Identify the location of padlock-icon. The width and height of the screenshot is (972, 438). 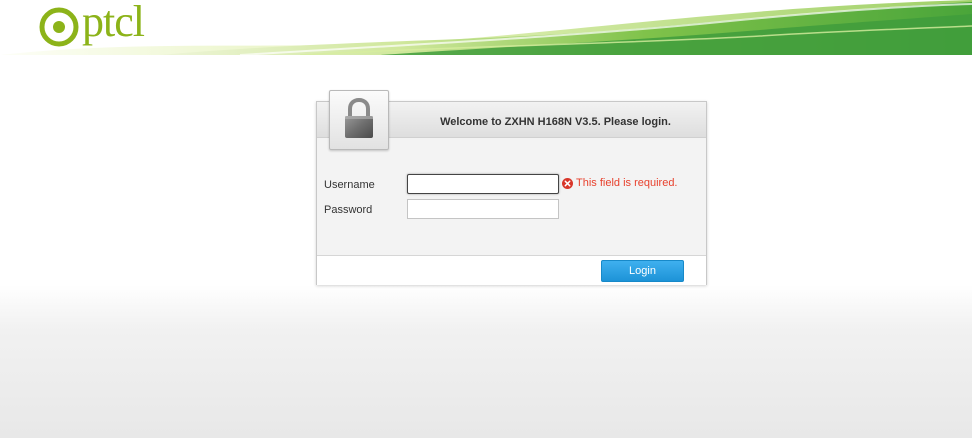
(359, 118).